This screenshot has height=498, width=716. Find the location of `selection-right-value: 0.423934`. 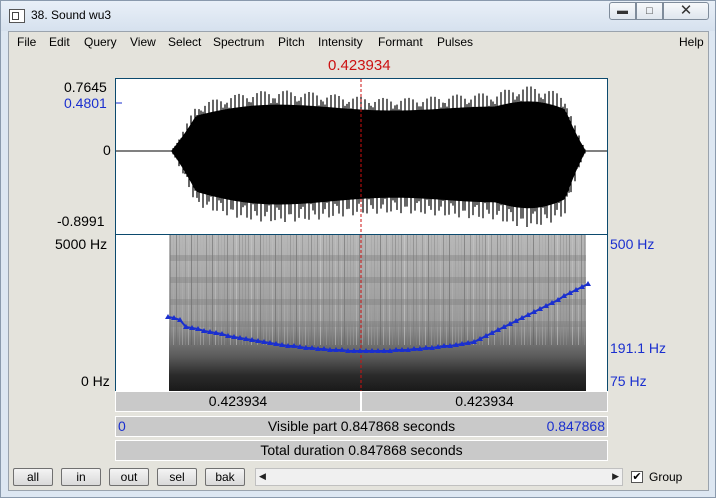

selection-right-value: 0.423934 is located at coordinates (484, 401).